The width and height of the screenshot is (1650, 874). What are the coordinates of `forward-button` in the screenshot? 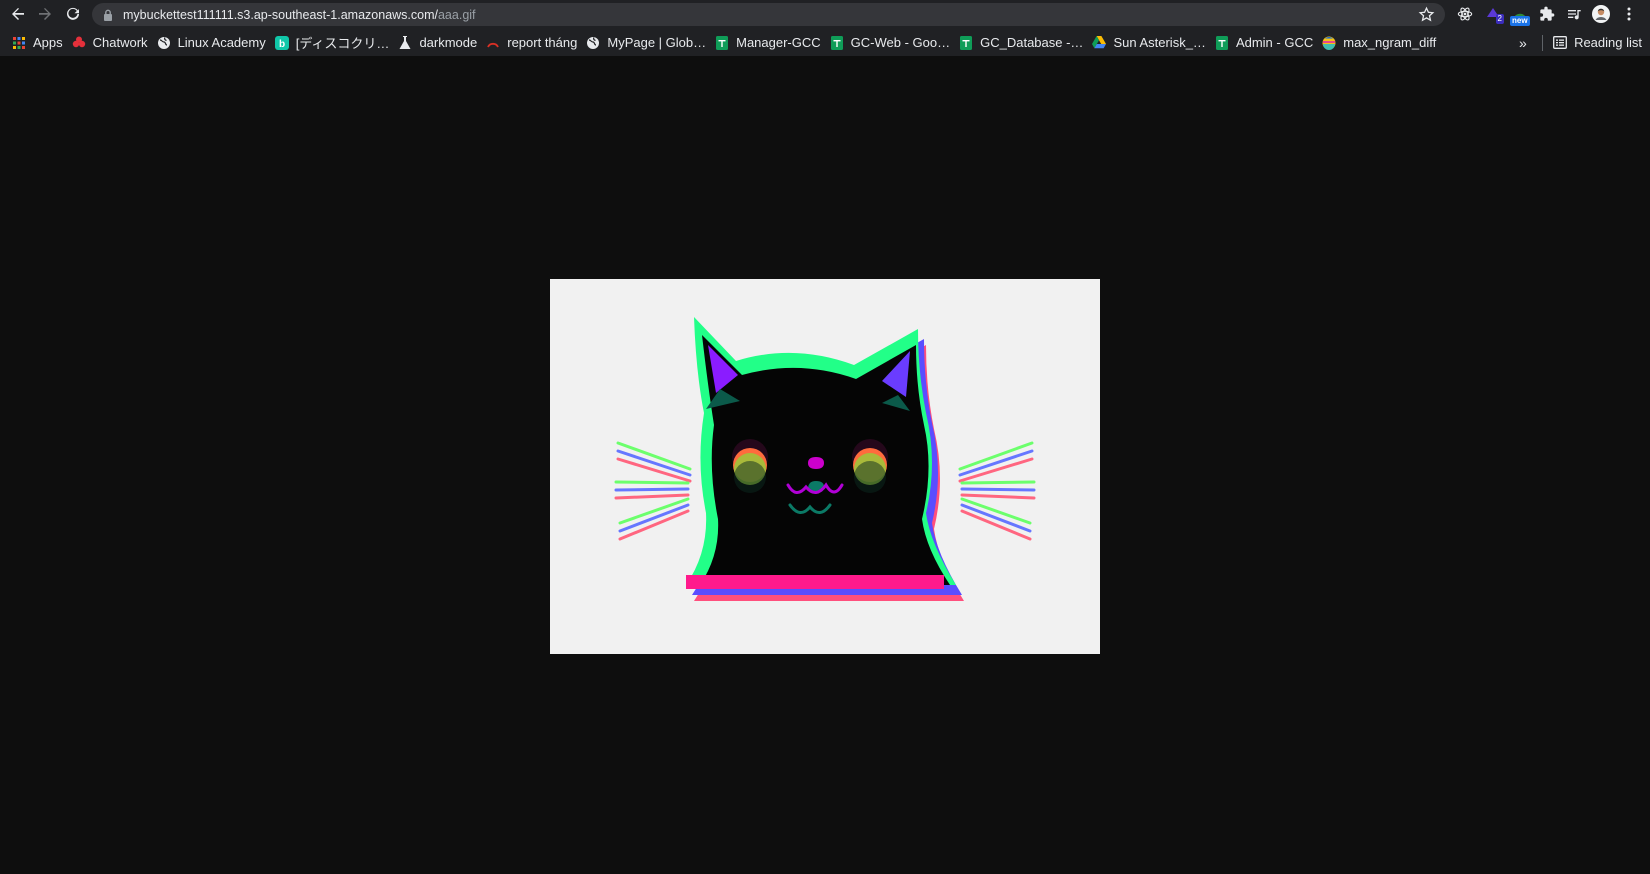 It's located at (45, 14).